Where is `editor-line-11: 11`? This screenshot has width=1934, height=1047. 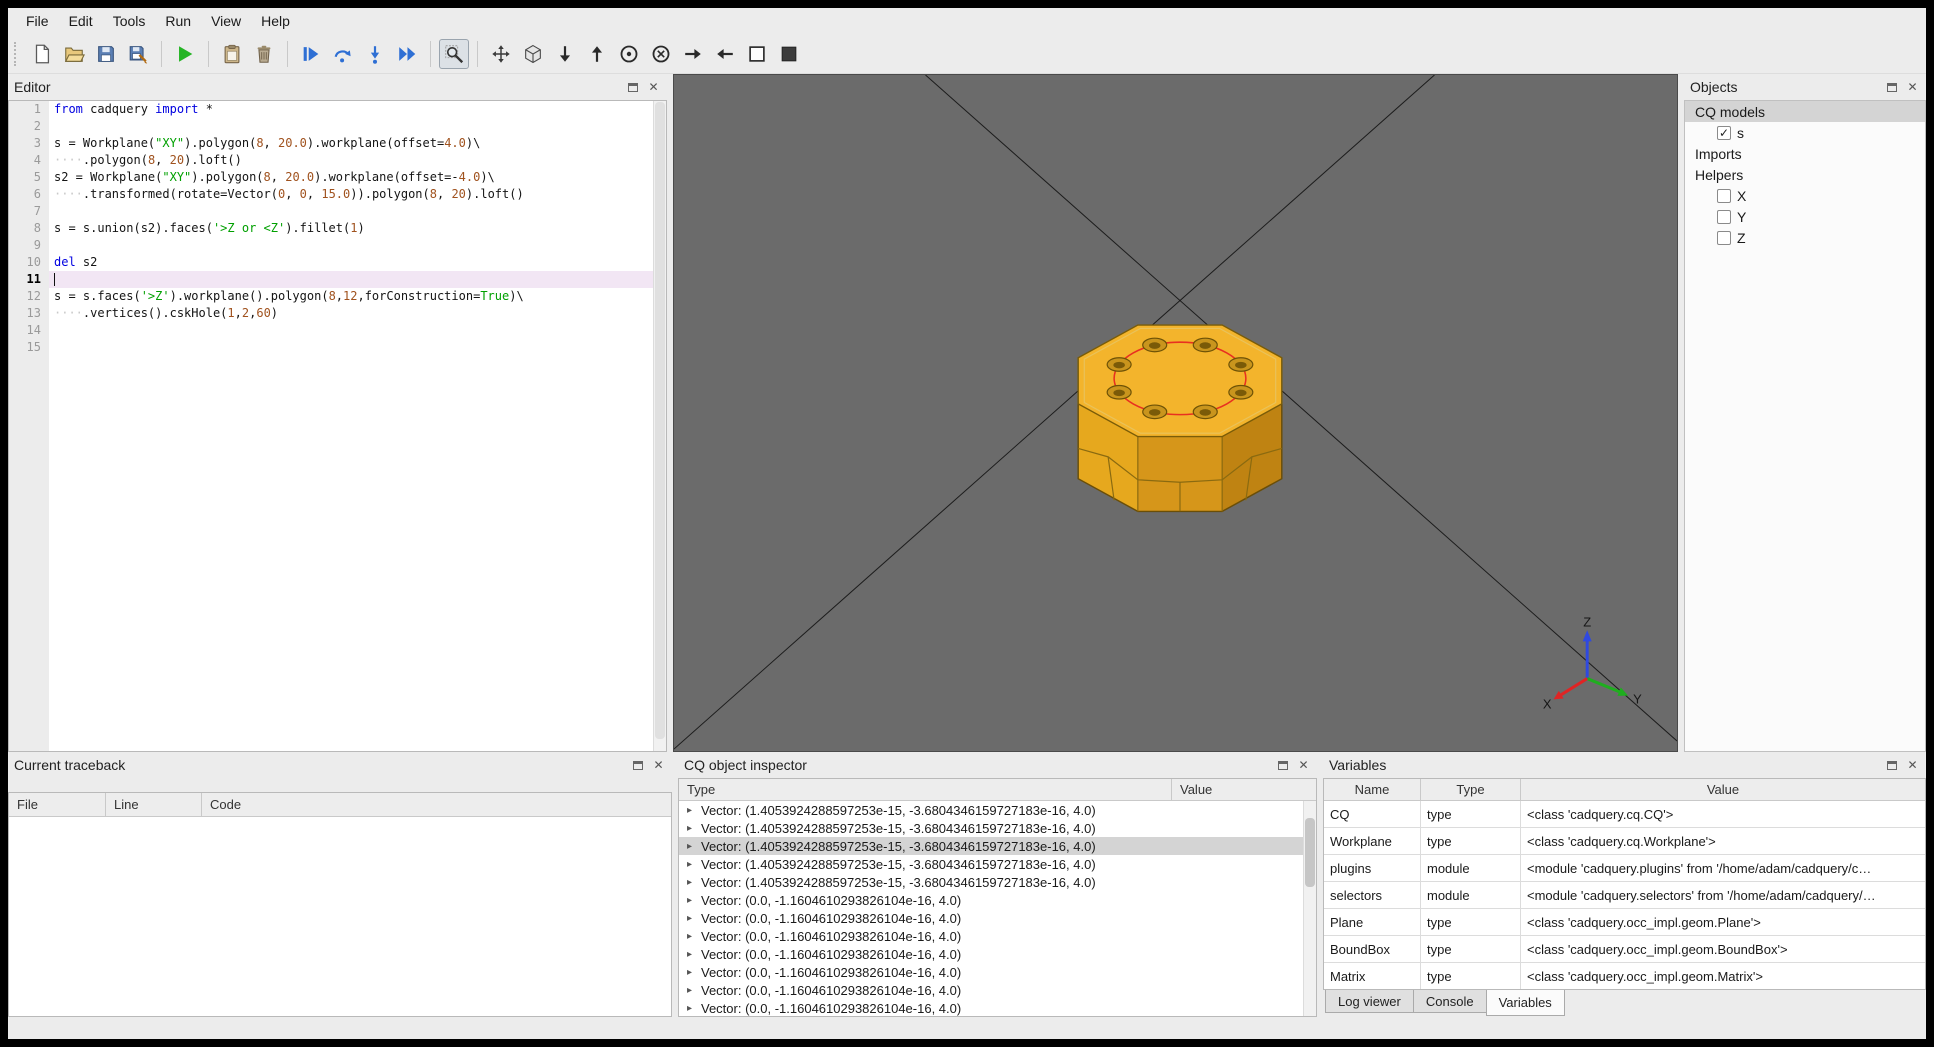
editor-line-11: 11 is located at coordinates (337, 279).